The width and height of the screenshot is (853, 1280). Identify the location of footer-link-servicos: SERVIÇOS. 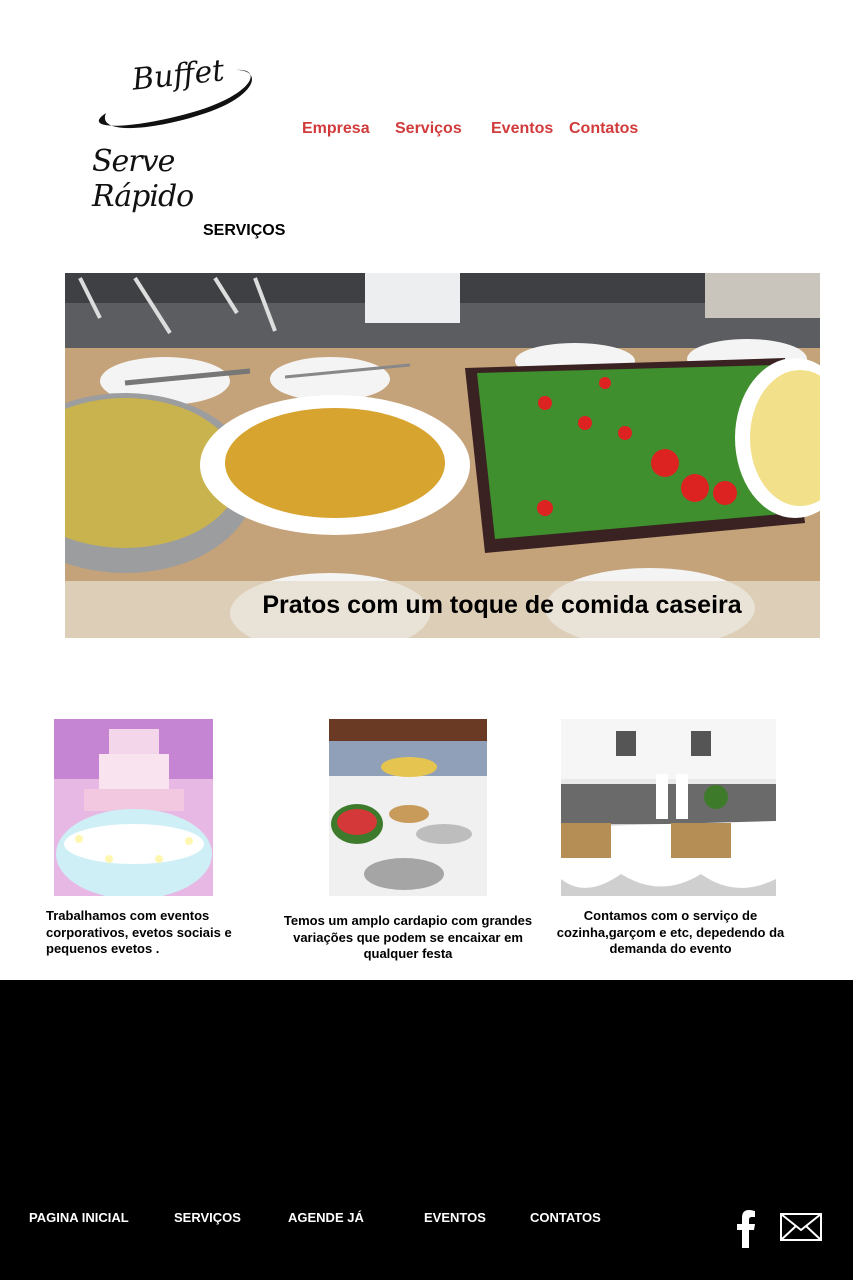
(207, 1217).